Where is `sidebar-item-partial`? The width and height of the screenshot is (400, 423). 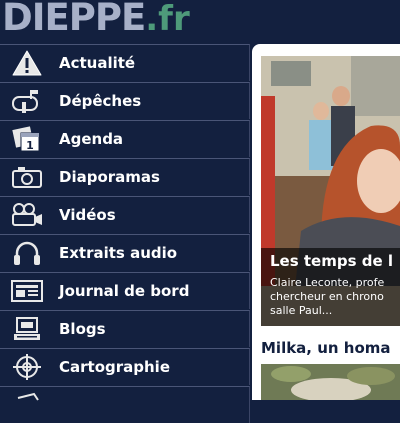
sidebar-item-partial is located at coordinates (125, 404).